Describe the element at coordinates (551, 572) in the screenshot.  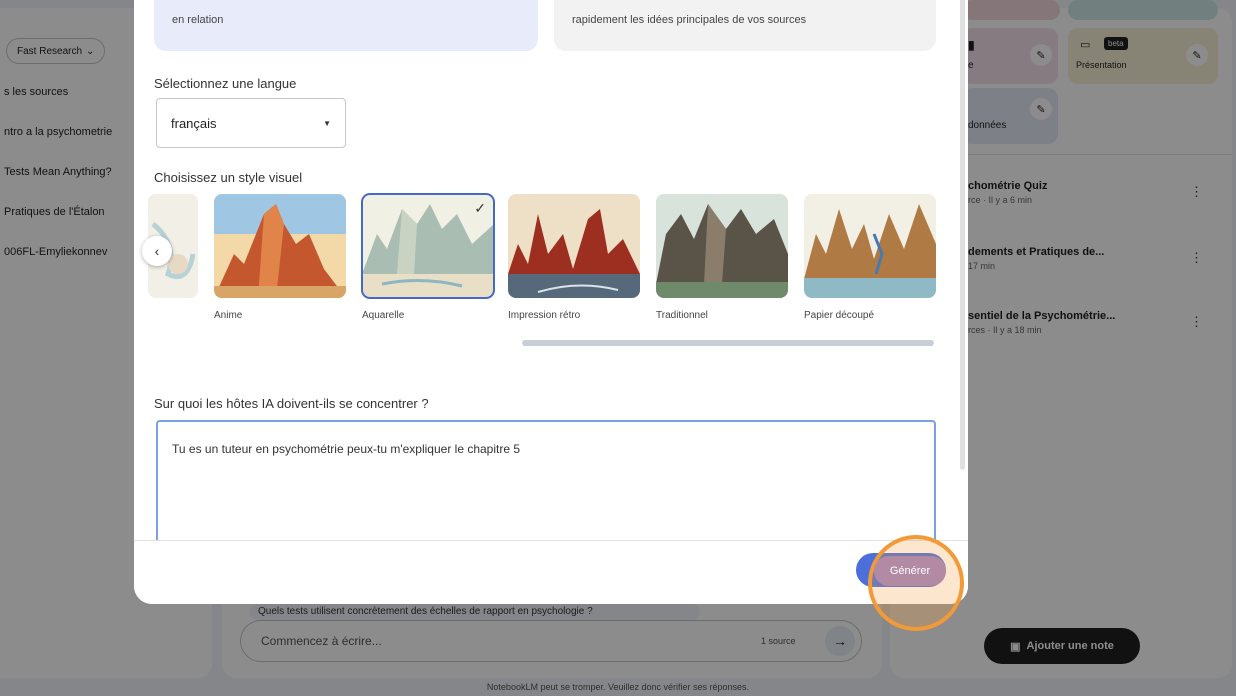
I see `dialog-footer: Générer` at that location.